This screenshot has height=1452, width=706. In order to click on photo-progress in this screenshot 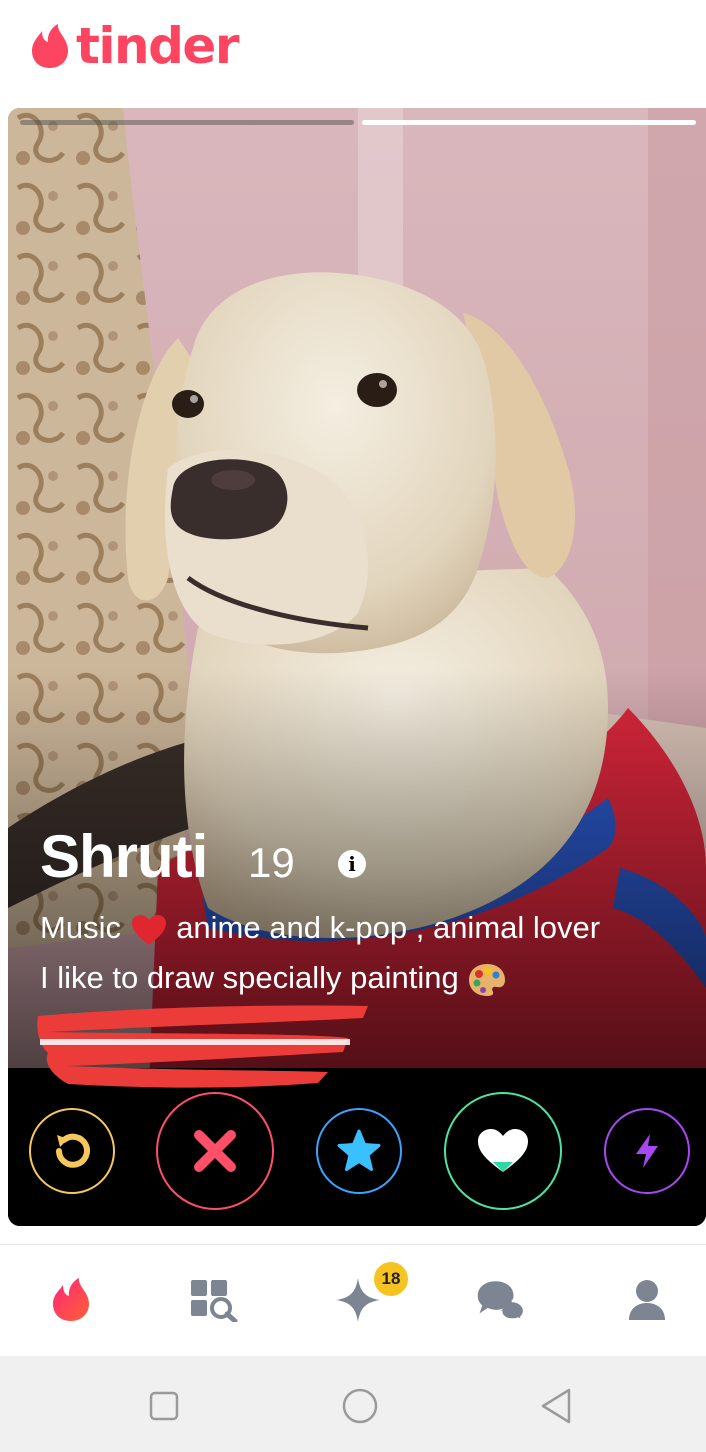, I will do `click(358, 122)`.